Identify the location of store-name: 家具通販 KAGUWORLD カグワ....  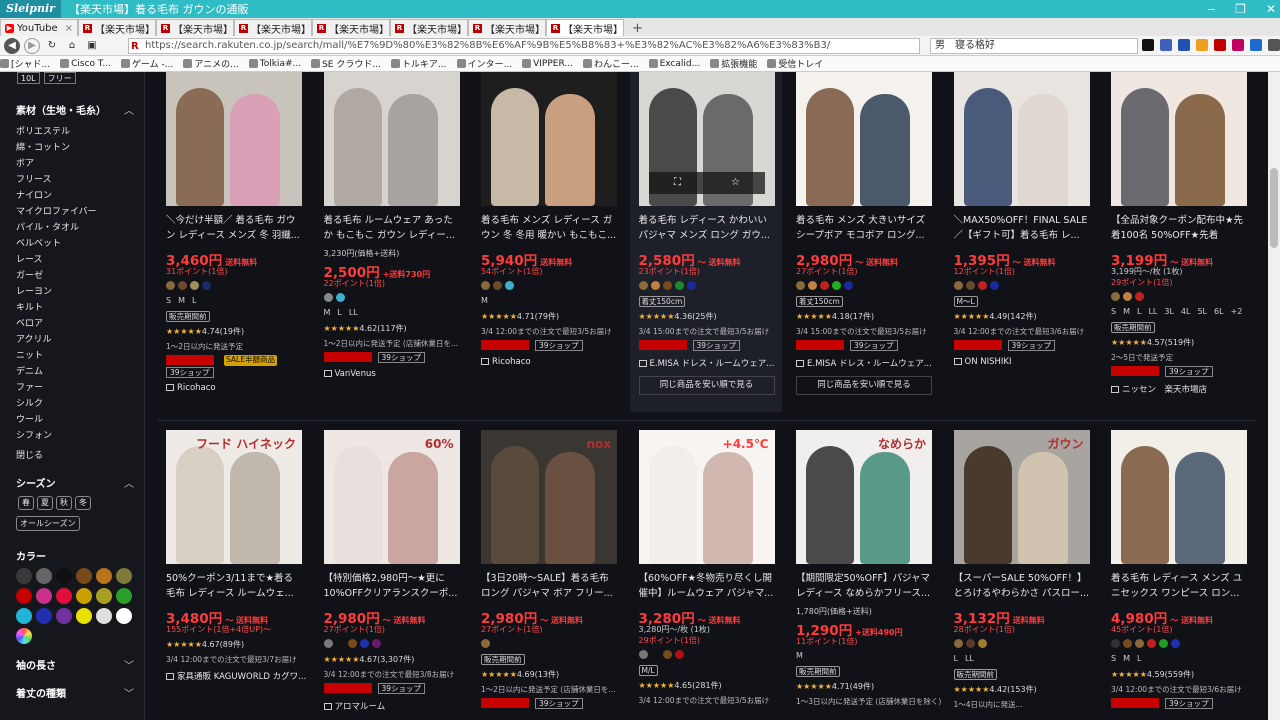
(236, 676).